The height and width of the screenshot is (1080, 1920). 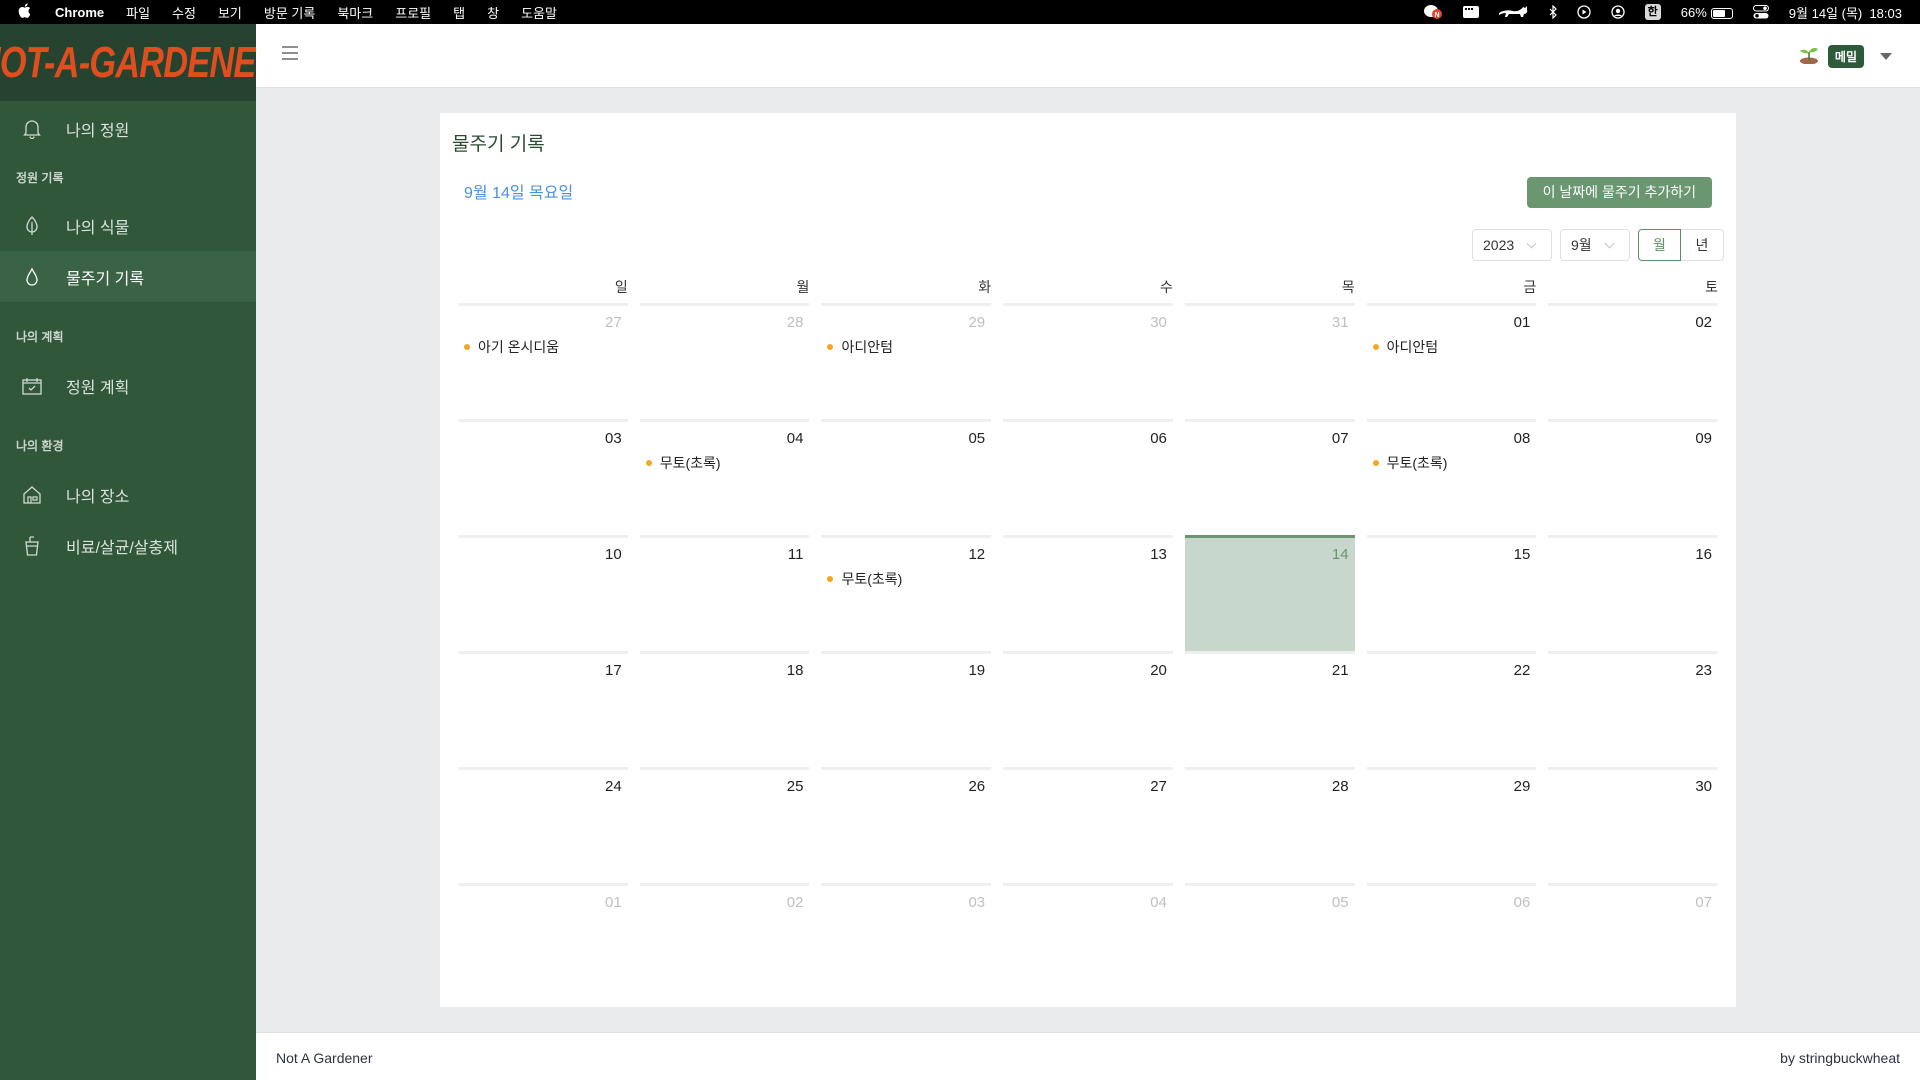 What do you see at coordinates (1659, 245) in the screenshot?
I see `view-month-button: 월` at bounding box center [1659, 245].